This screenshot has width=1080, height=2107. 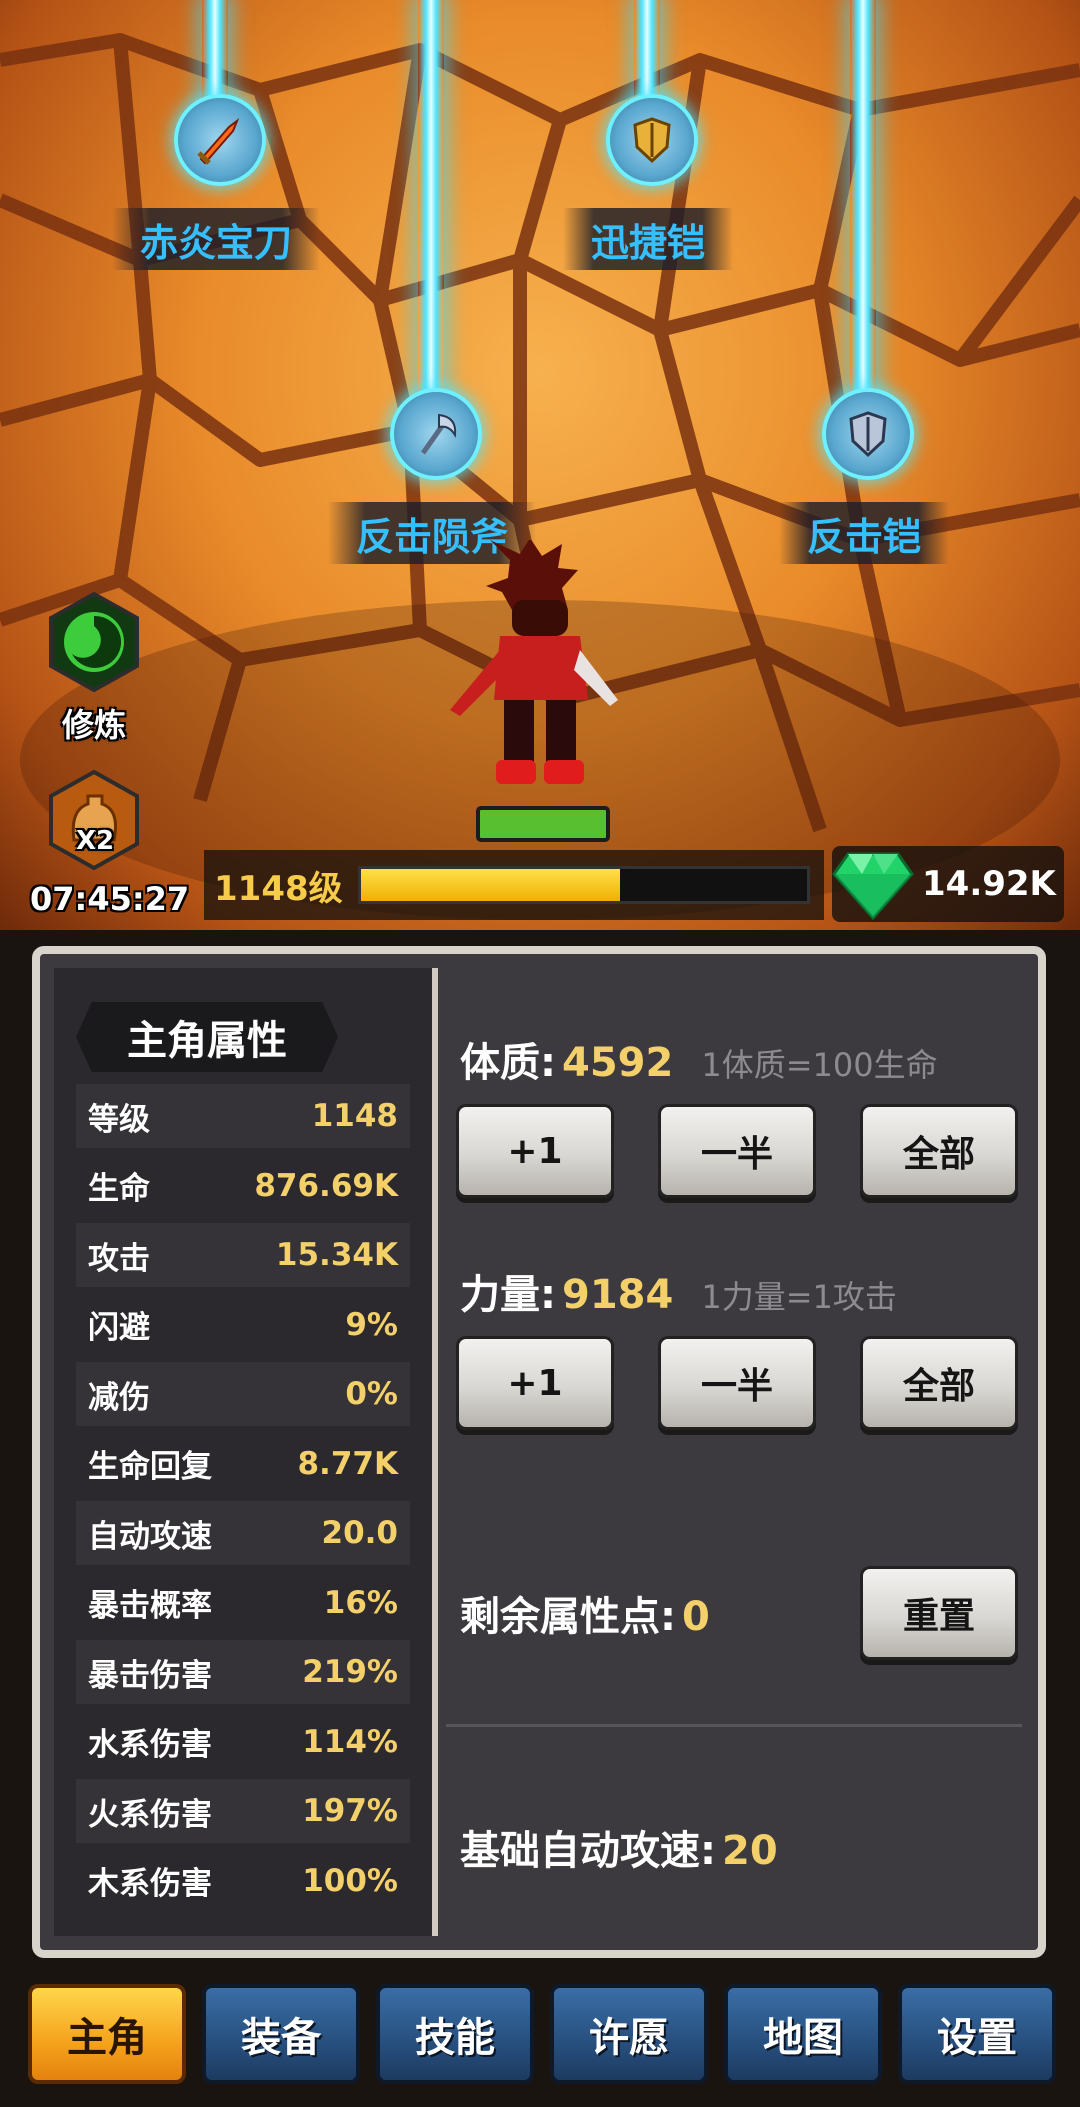 What do you see at coordinates (110, 899) in the screenshot?
I see `boost-timer: 07:45:27` at bounding box center [110, 899].